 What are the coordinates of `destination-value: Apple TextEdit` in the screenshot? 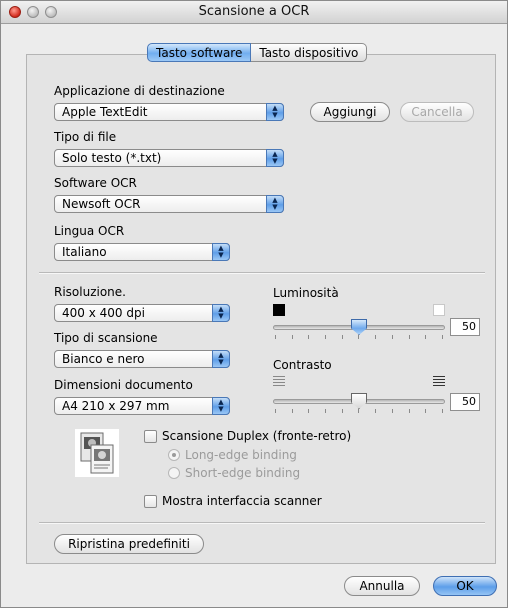 It's located at (105, 112).